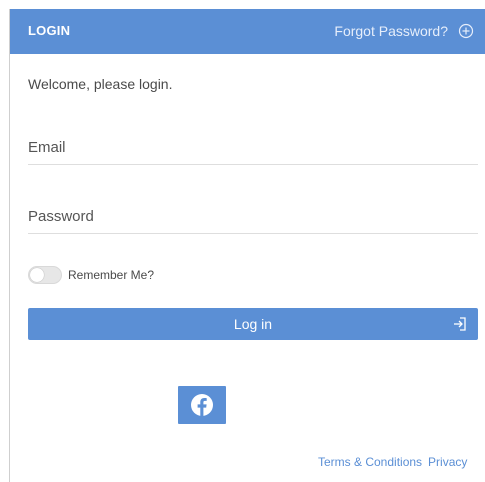 This screenshot has width=485, height=482. Describe the element at coordinates (370, 462) in the screenshot. I see `terms-link: Terms & Conditions` at that location.